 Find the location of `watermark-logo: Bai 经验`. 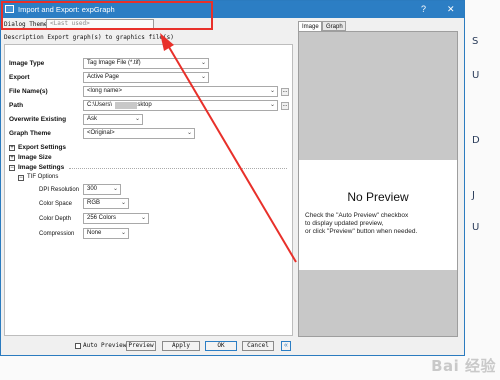

watermark-logo: Bai 经验 is located at coordinates (463, 366).